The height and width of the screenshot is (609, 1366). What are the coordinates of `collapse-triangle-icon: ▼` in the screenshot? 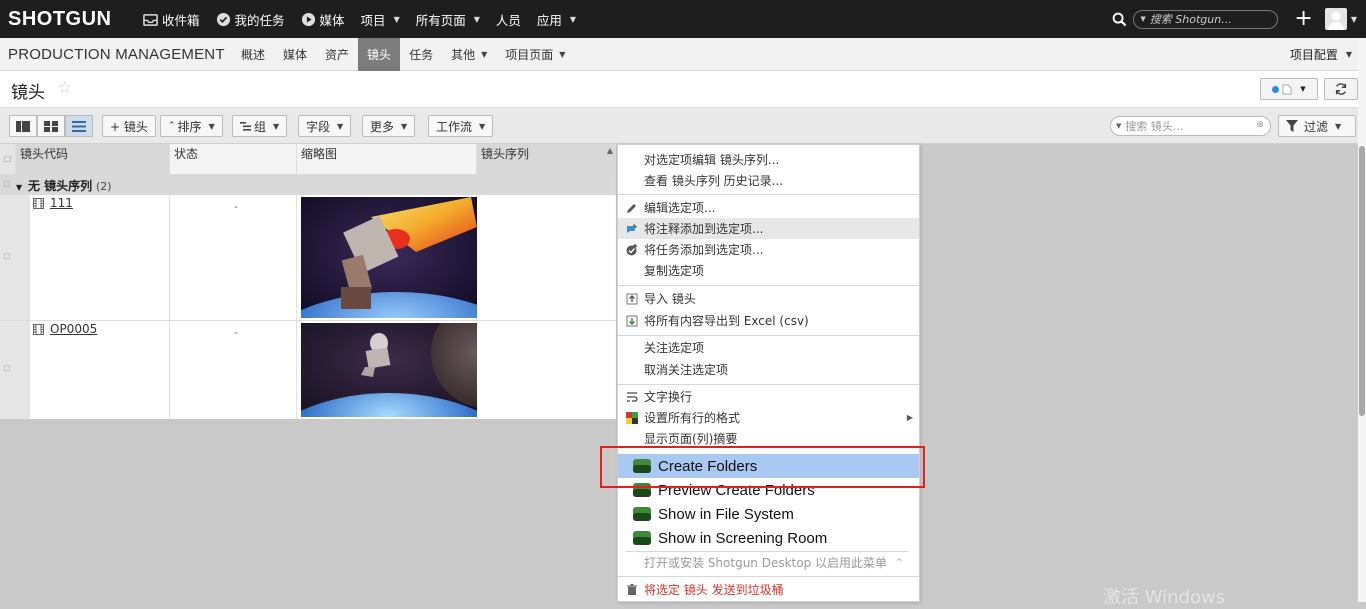 It's located at (19, 187).